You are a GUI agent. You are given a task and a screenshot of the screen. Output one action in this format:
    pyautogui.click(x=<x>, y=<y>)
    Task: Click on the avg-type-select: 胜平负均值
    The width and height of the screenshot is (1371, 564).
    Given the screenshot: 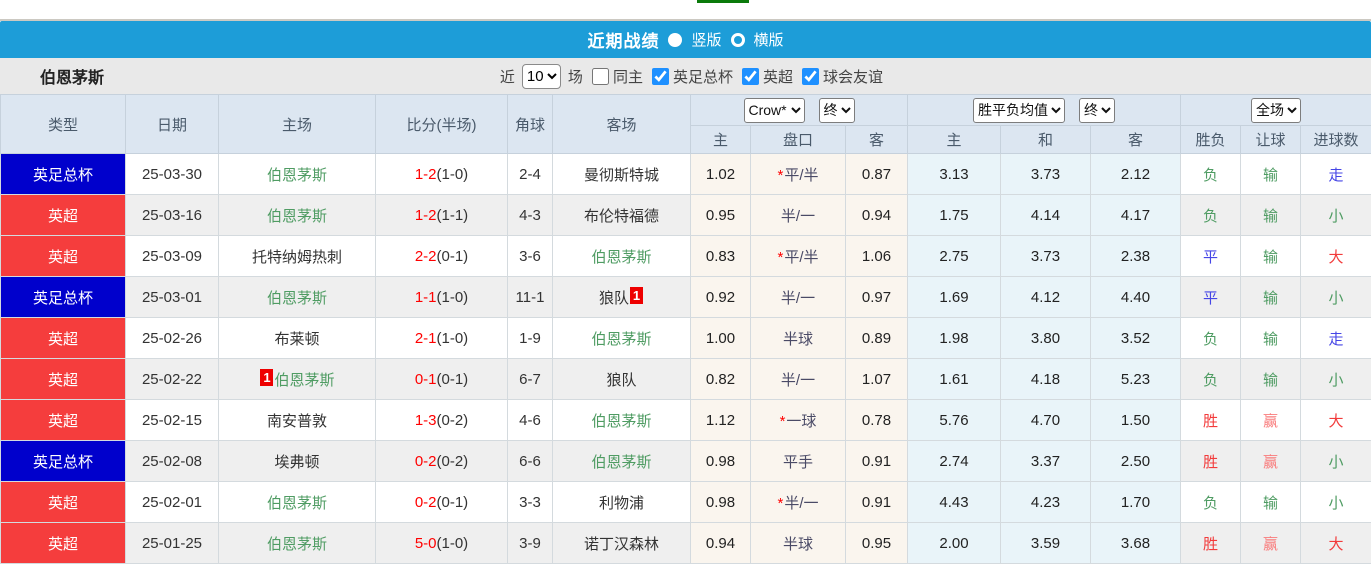 What is the action you would take?
    pyautogui.click(x=1019, y=110)
    